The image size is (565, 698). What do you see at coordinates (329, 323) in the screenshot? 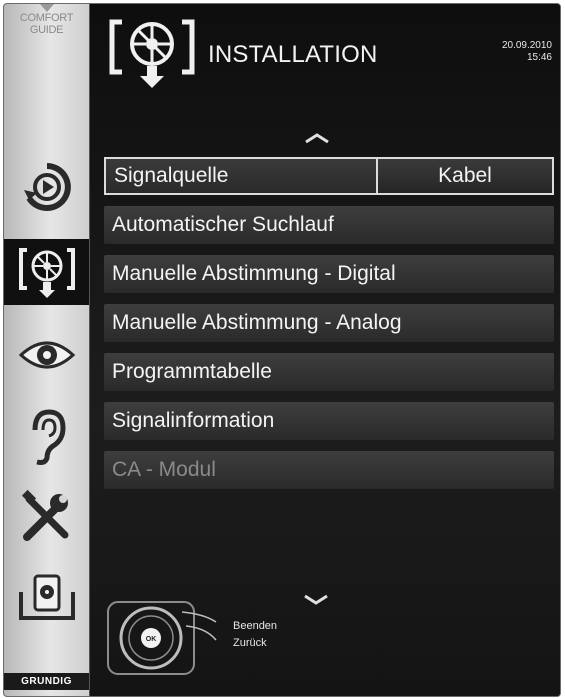
I see `menu-item-manual-tuning-analog: Manuelle Abstimmung - Analog` at bounding box center [329, 323].